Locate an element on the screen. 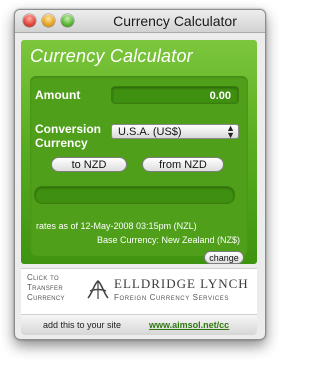 The image size is (320, 366). click-to-transfer-text: Click to Transfer Currency is located at coordinates (53, 288).